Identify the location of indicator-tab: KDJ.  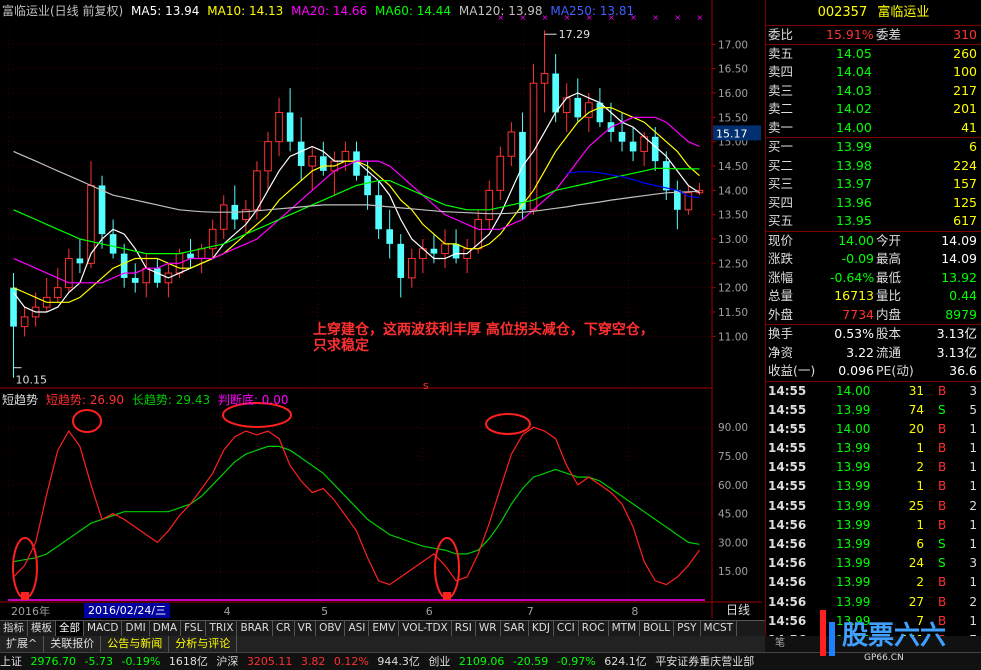
(541, 628).